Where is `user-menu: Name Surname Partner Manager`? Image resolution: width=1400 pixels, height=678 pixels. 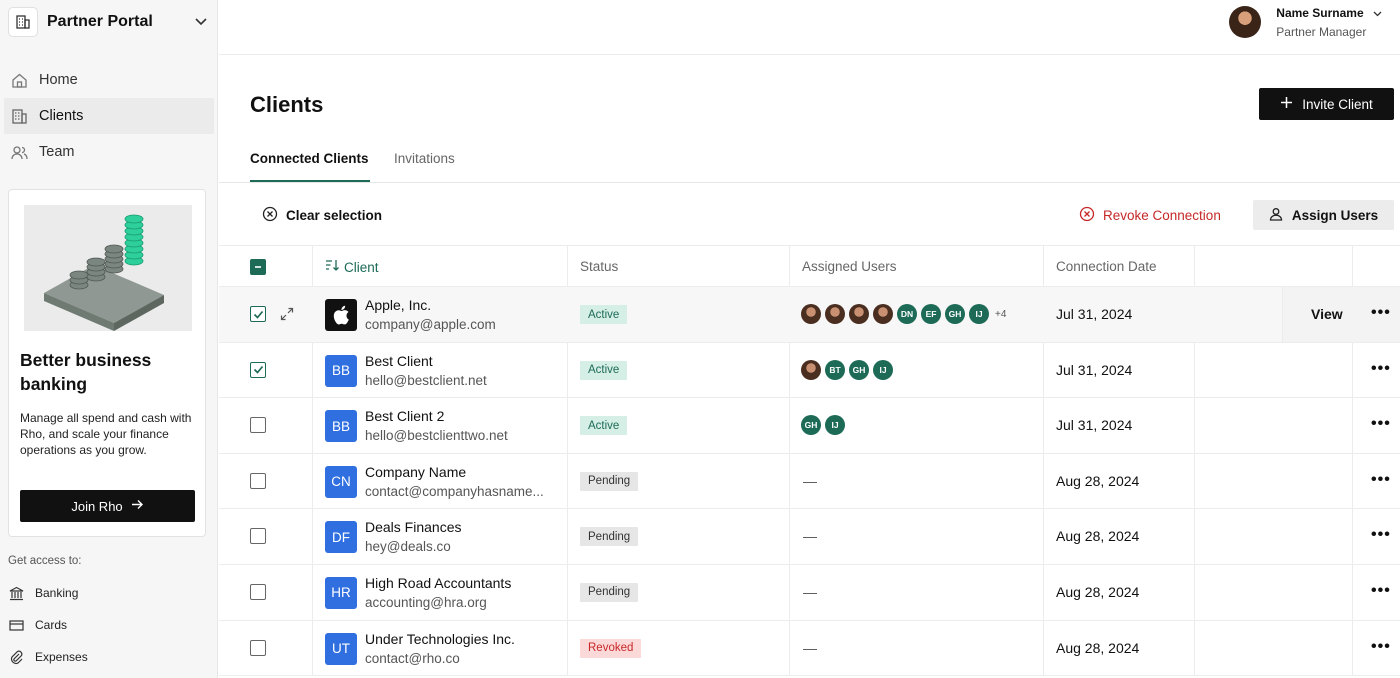
user-menu: Name Surname Partner Manager is located at coordinates (1305, 22).